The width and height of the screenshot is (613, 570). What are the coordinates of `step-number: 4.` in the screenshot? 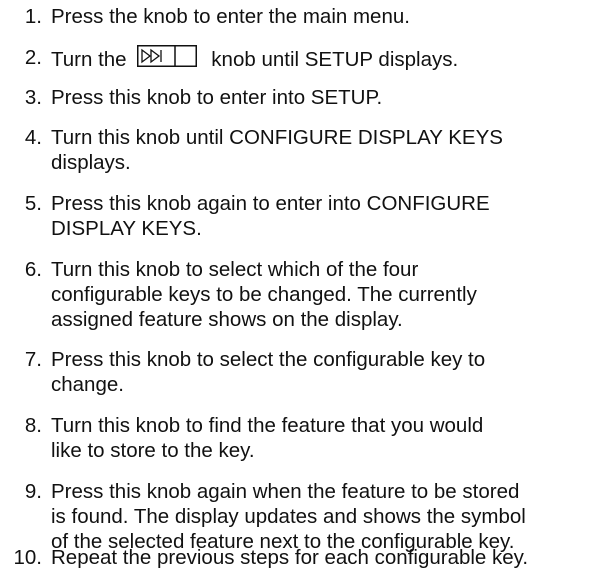 It's located at (33, 137).